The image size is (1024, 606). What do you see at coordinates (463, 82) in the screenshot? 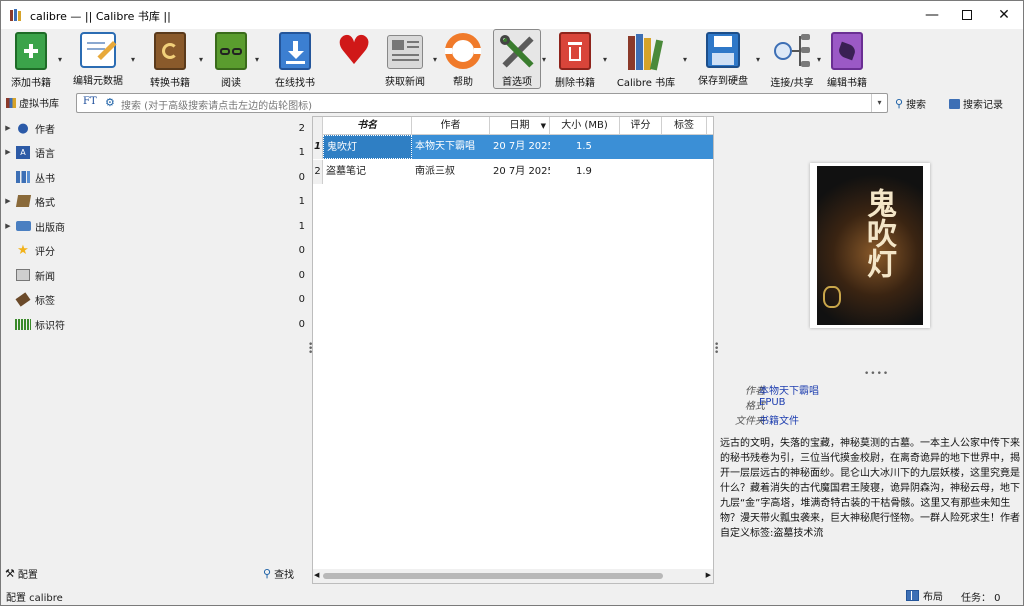
I see `help-label: 帮助` at bounding box center [463, 82].